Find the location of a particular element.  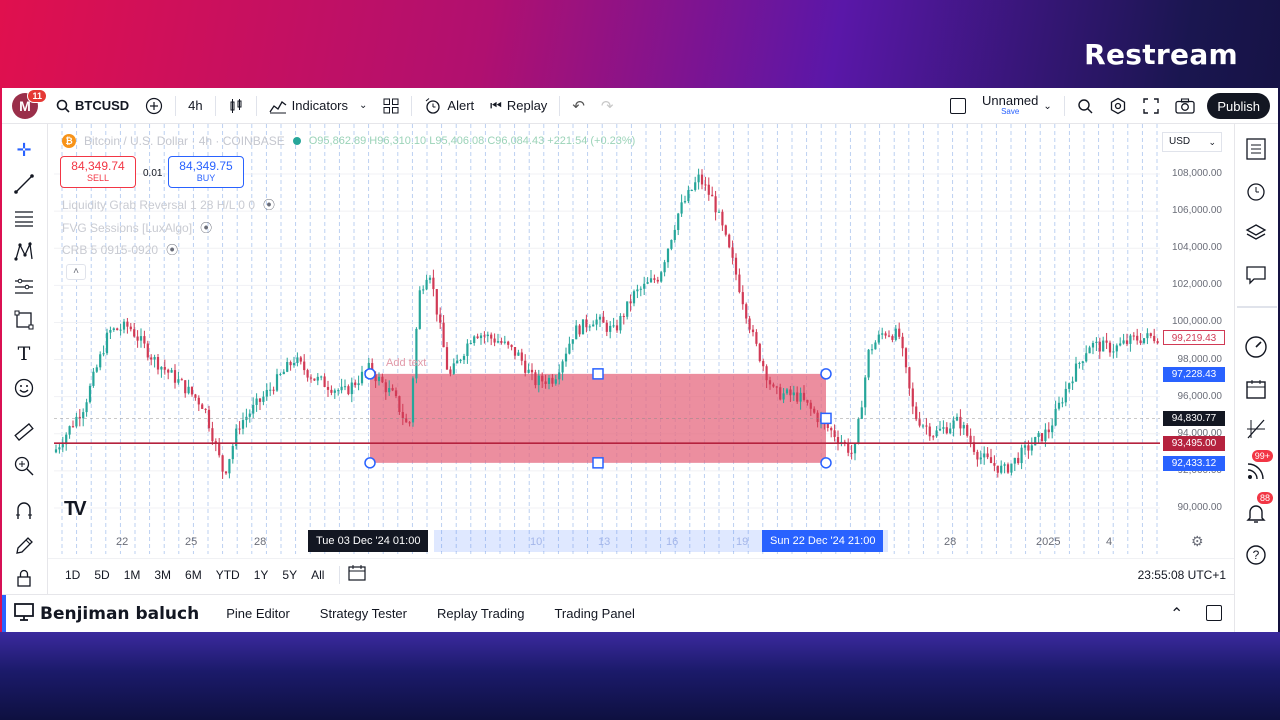

symbol-search: BTCUSD is located at coordinates (92, 105).